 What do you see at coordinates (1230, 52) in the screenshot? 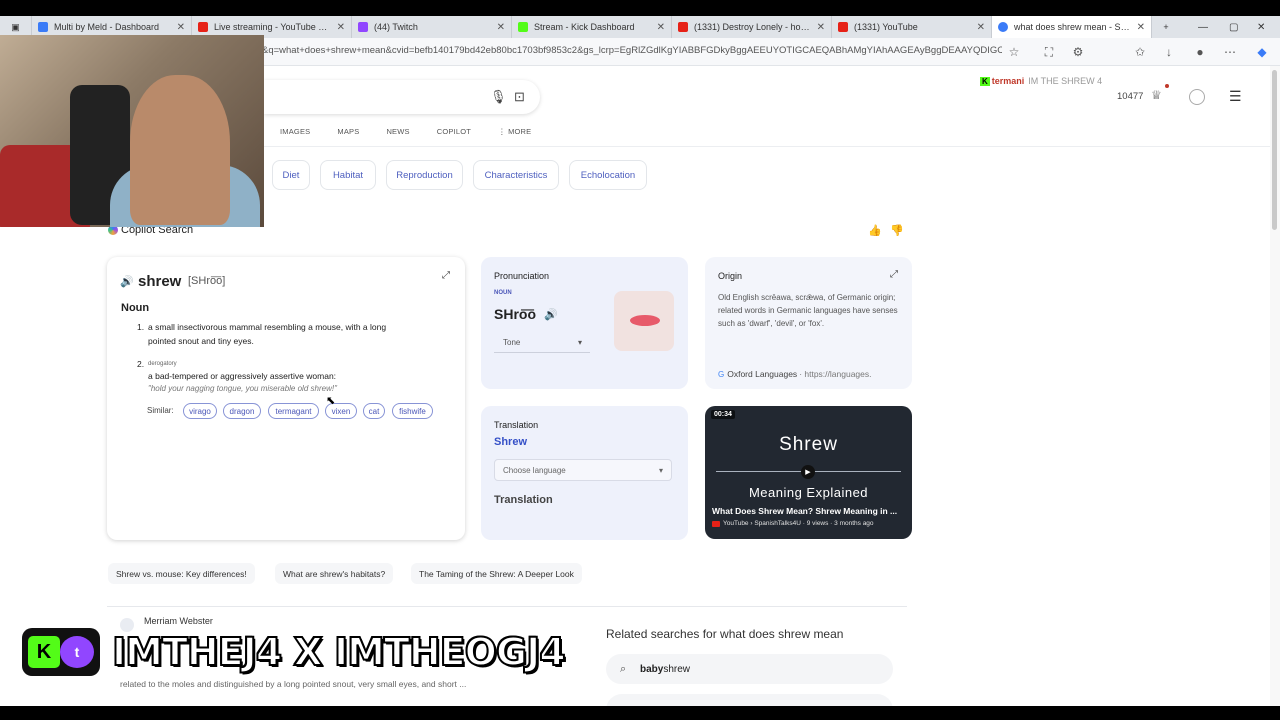
I see `more-menu-icon: ⋯` at bounding box center [1230, 52].